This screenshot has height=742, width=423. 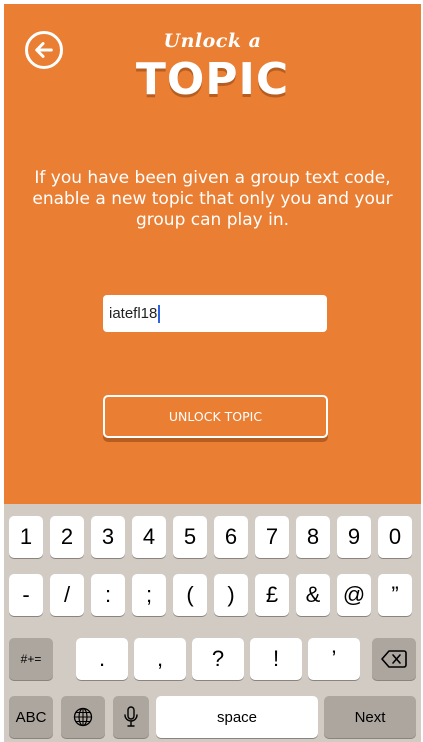 I want to click on key-ampersand: &, so click(x=313, y=595).